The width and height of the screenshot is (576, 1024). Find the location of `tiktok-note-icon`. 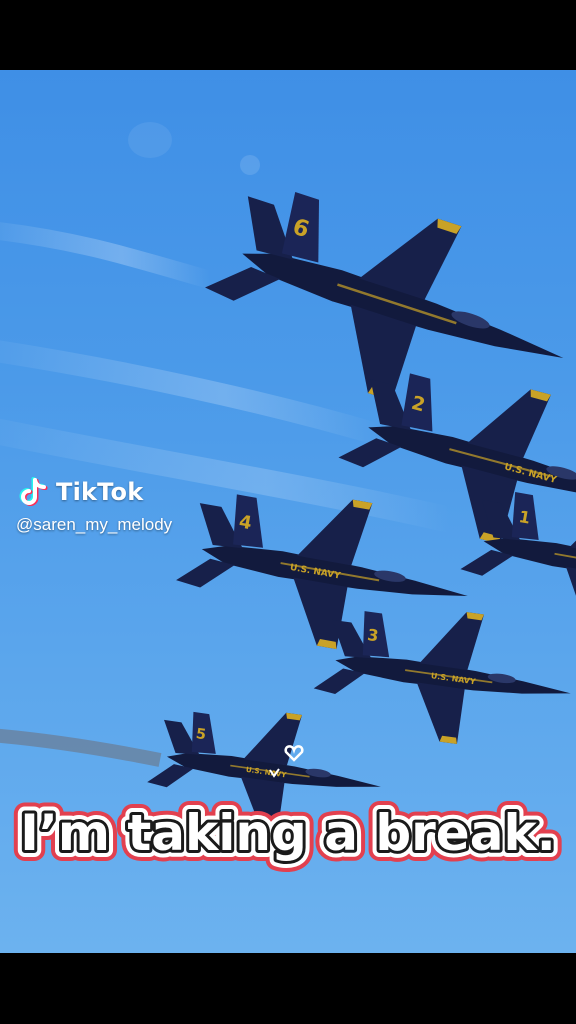

tiktok-note-icon is located at coordinates (33, 491).